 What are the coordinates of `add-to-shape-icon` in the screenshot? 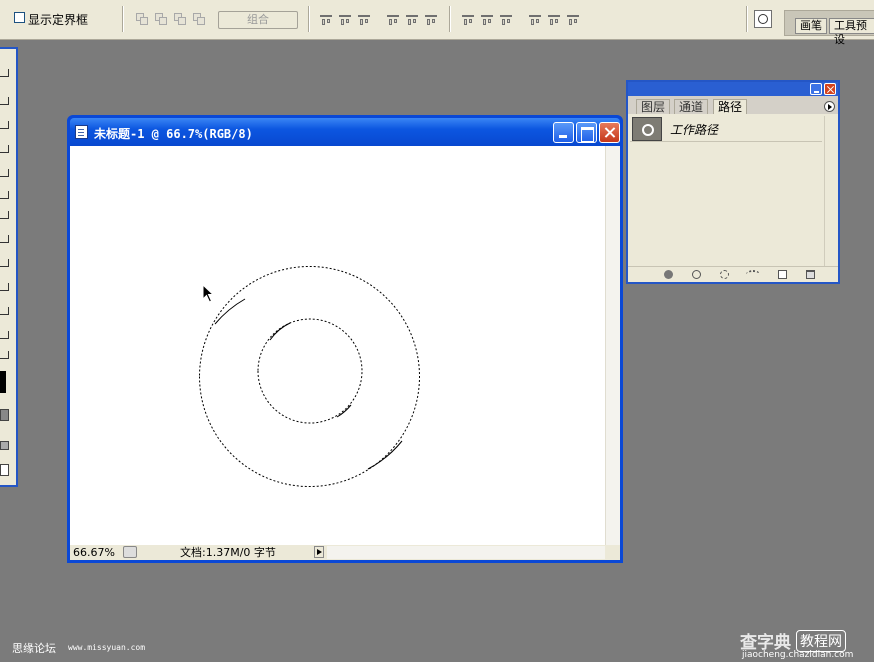 It's located at (142, 19).